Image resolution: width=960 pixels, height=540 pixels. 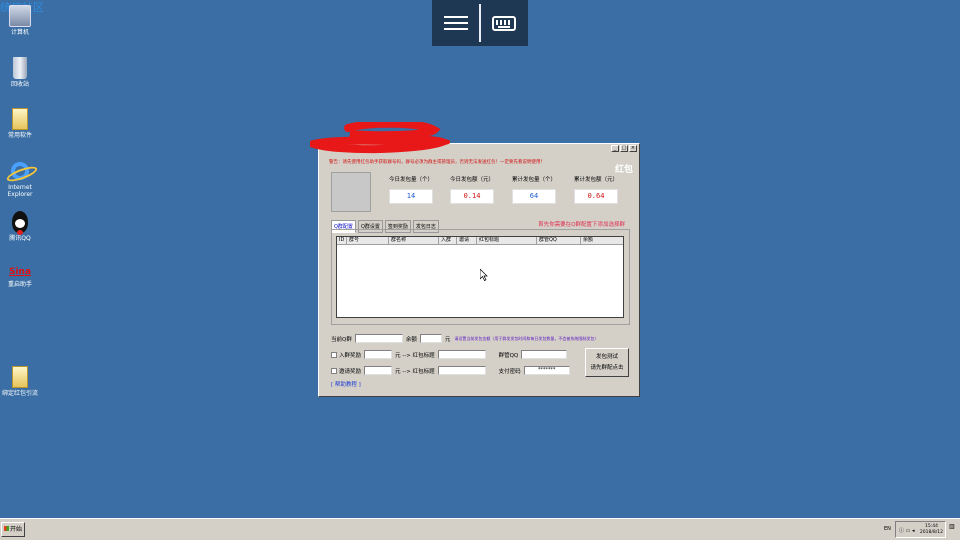 I want to click on stat-label: 累计发包量（个）, so click(x=533, y=180).